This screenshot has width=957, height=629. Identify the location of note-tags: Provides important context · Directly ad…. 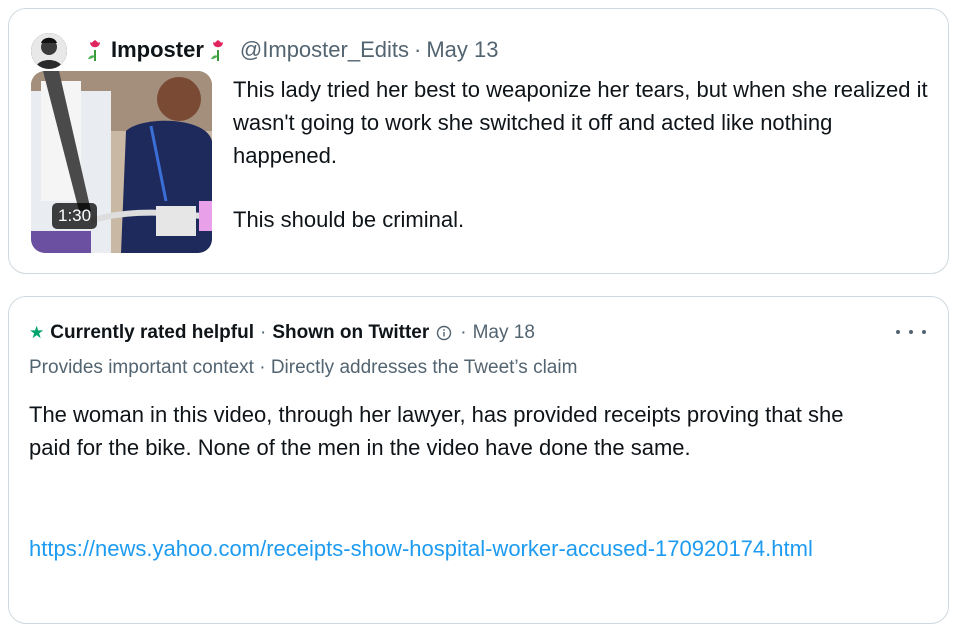
(303, 367).